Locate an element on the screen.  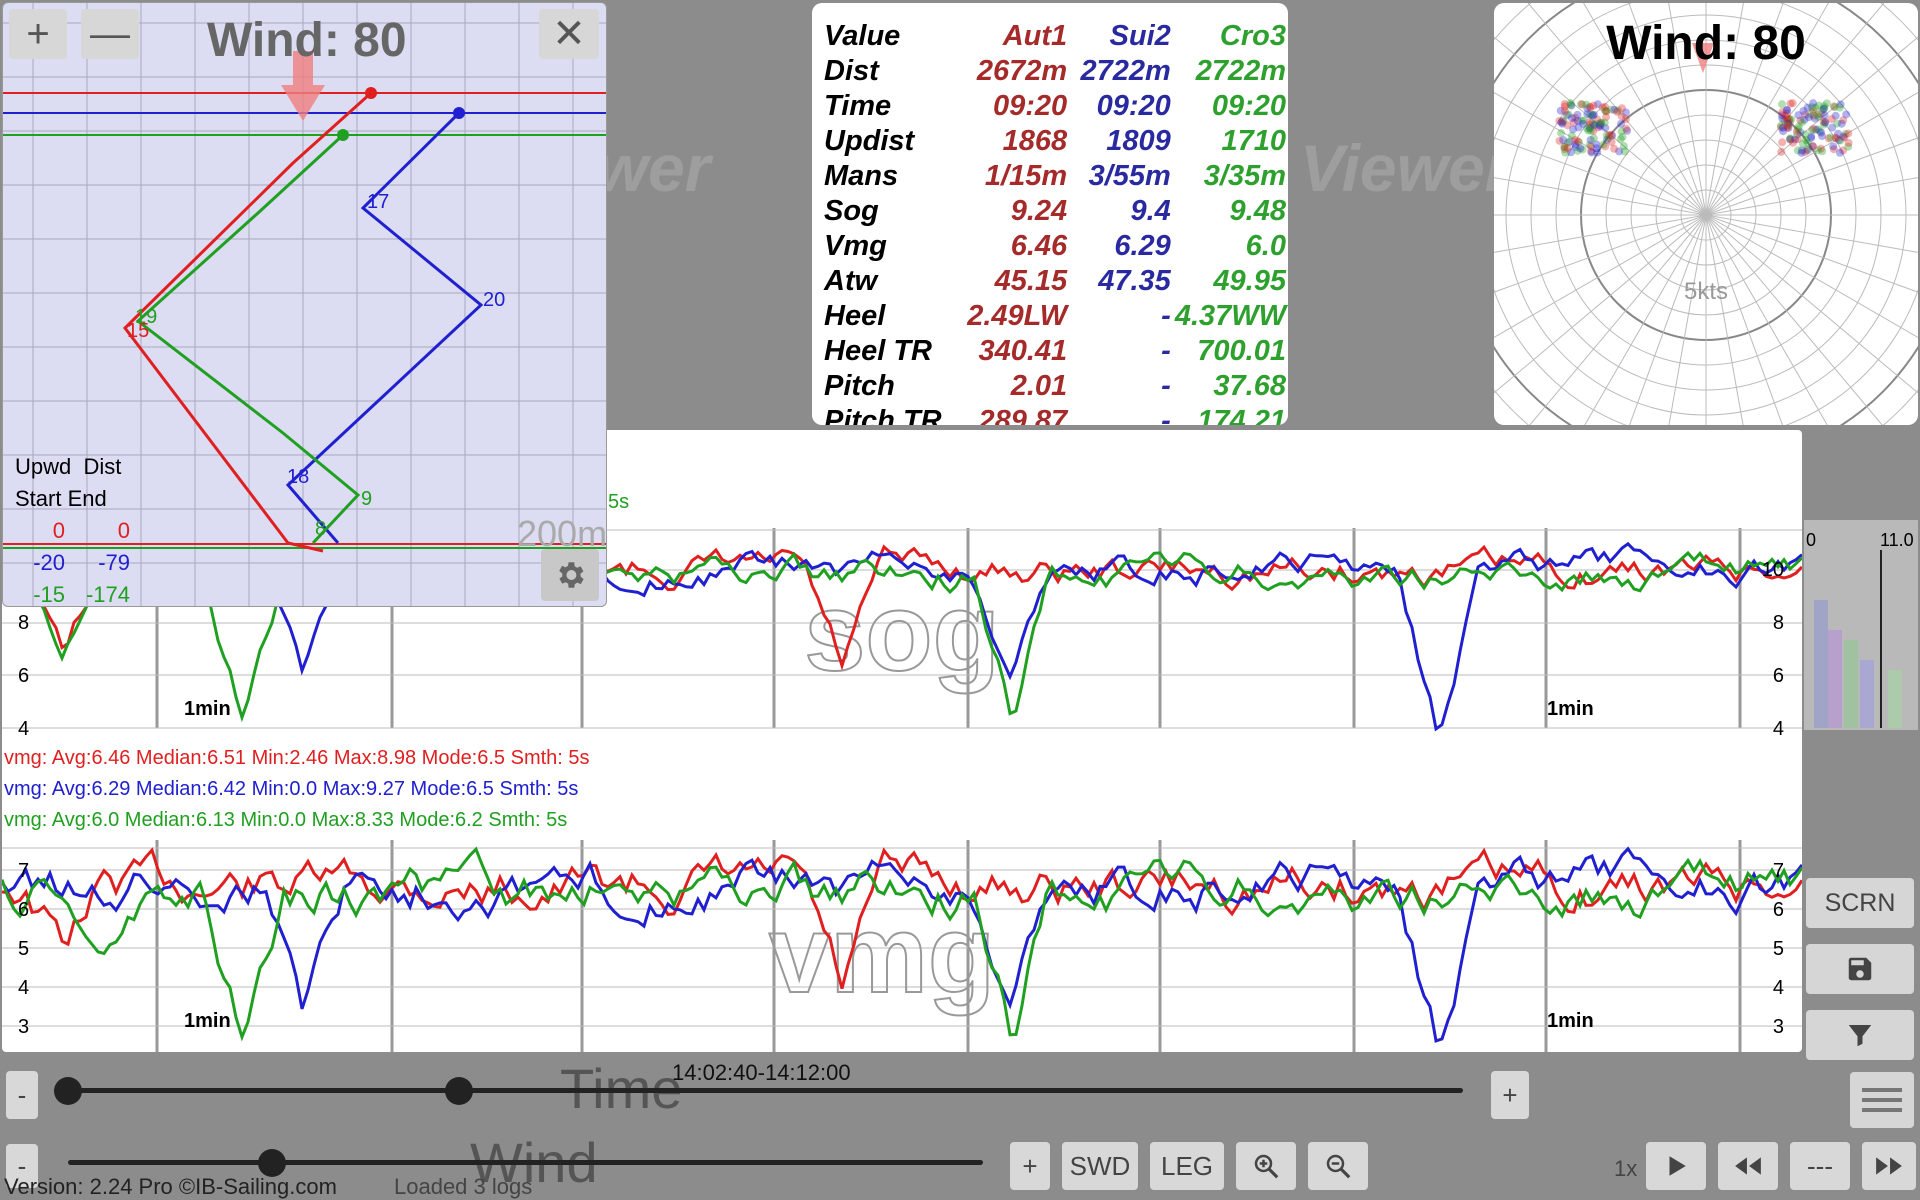
hist-label-min: 0 is located at coordinates (1811, 540).